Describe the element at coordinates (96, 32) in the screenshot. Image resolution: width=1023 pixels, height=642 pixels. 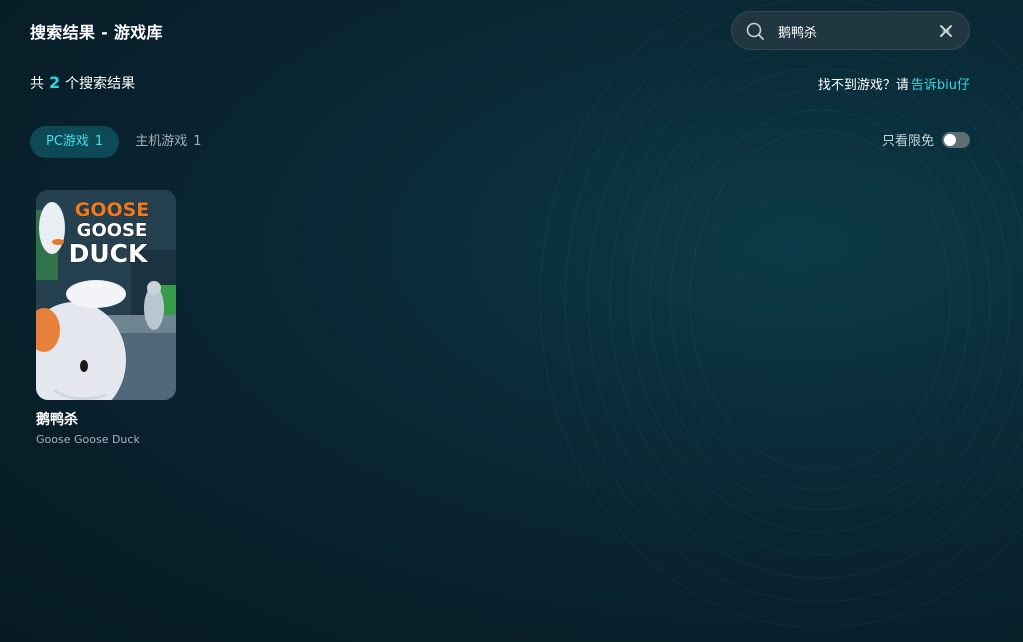
I see `page-title: 搜索结果 - 游戏库` at that location.